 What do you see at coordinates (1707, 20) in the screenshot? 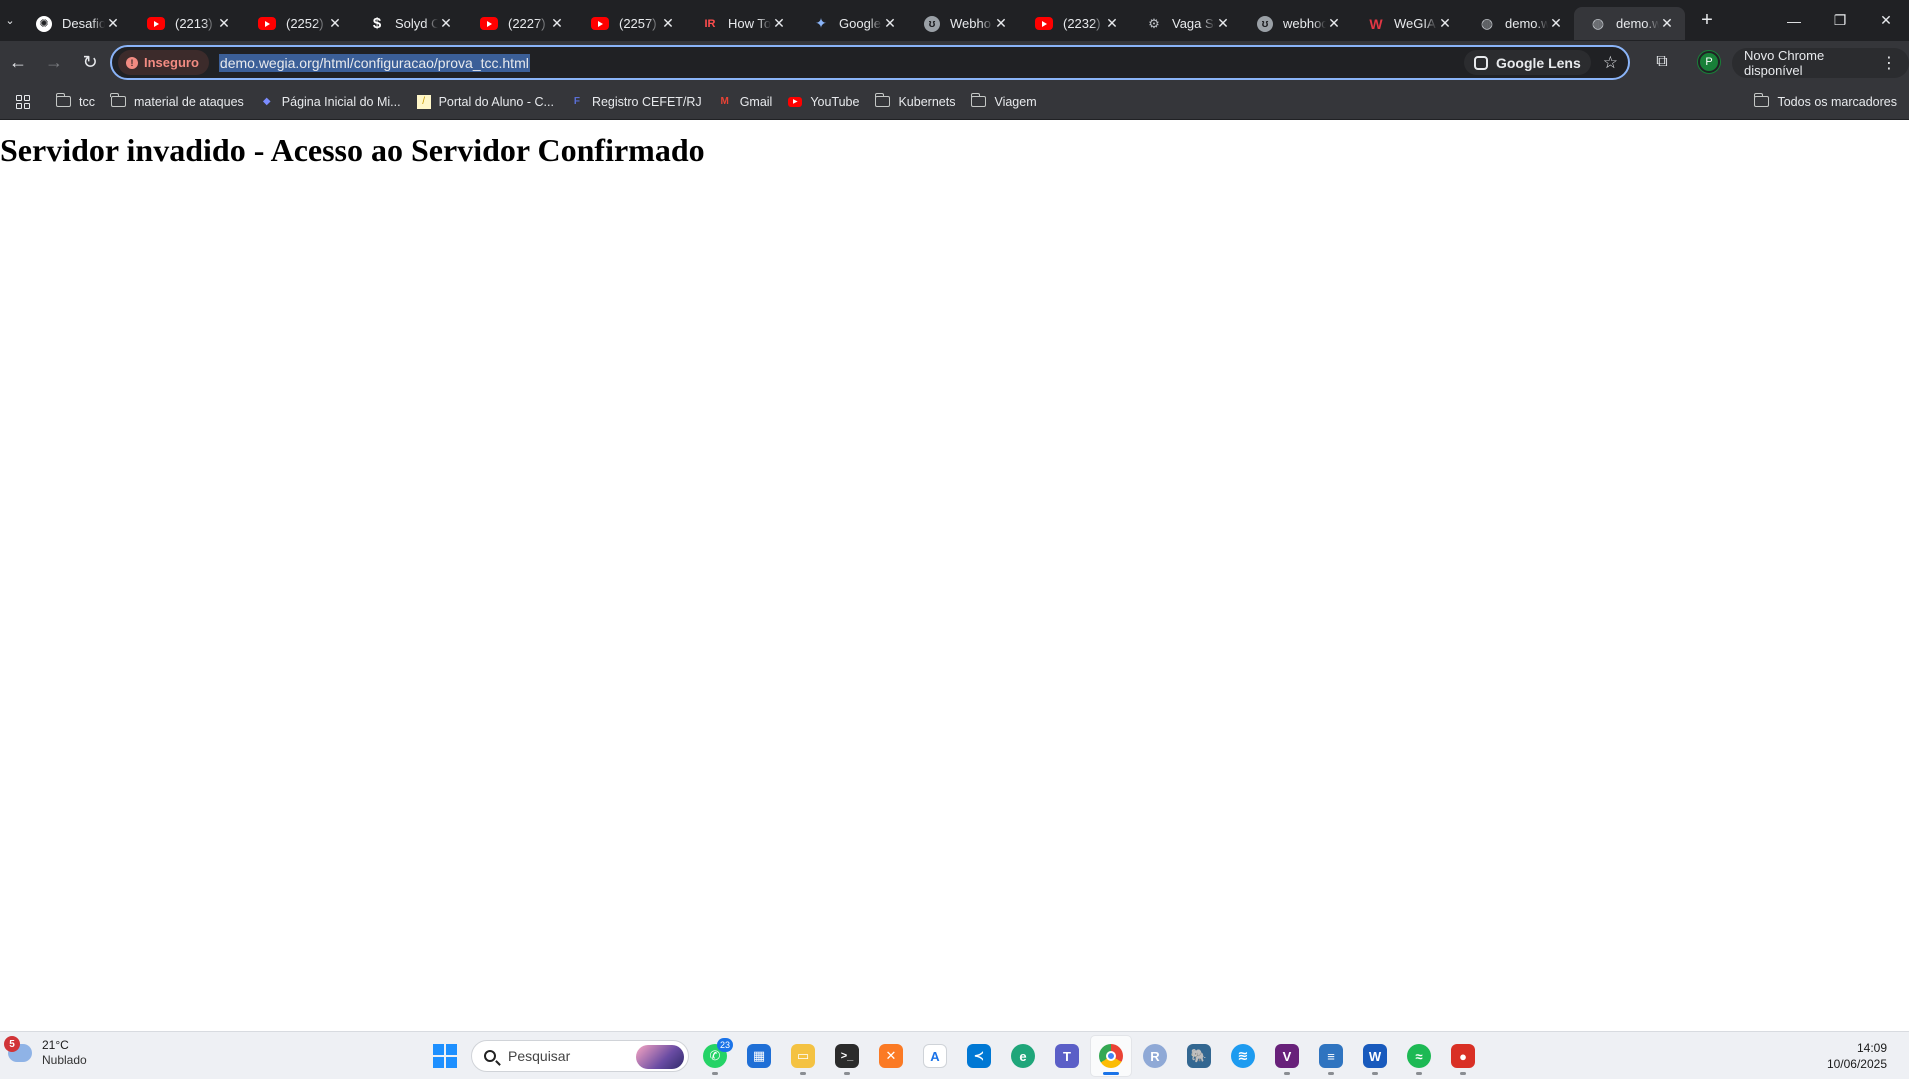
I see `new-tab-button: +` at bounding box center [1707, 20].